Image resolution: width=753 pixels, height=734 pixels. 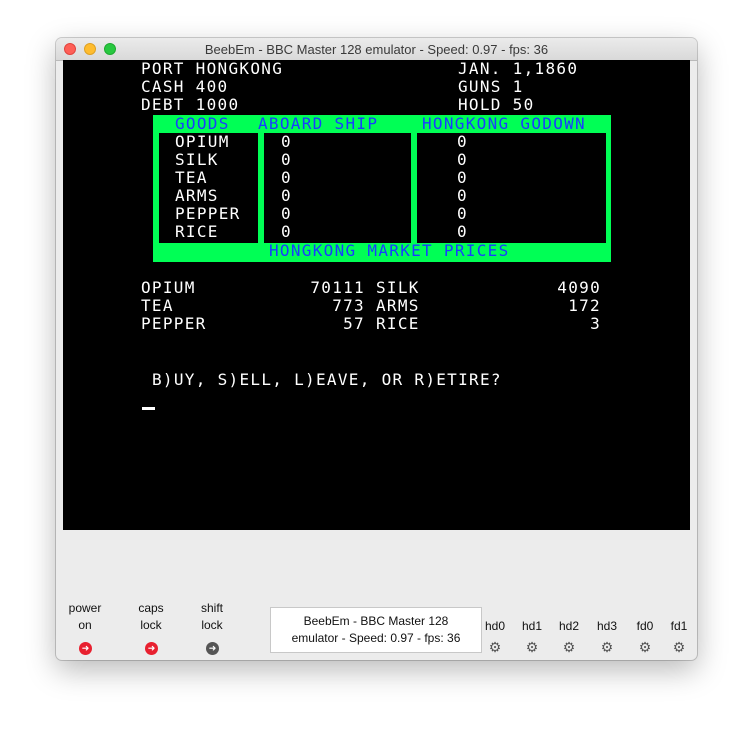 What do you see at coordinates (348, 305) in the screenshot?
I see `price-value: 773` at bounding box center [348, 305].